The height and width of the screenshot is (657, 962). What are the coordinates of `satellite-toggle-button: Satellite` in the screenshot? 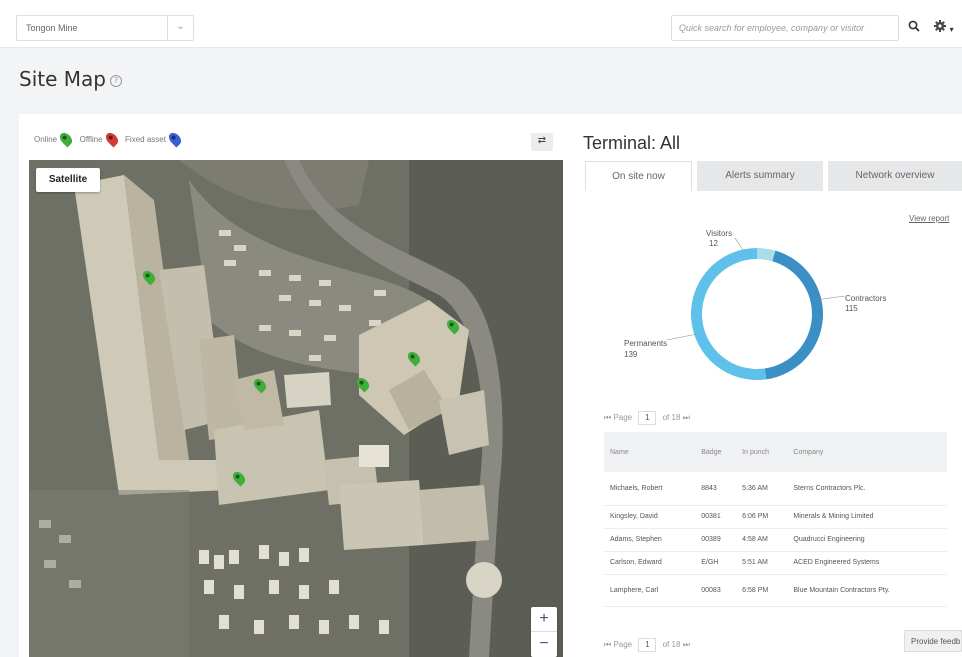 It's located at (68, 180).